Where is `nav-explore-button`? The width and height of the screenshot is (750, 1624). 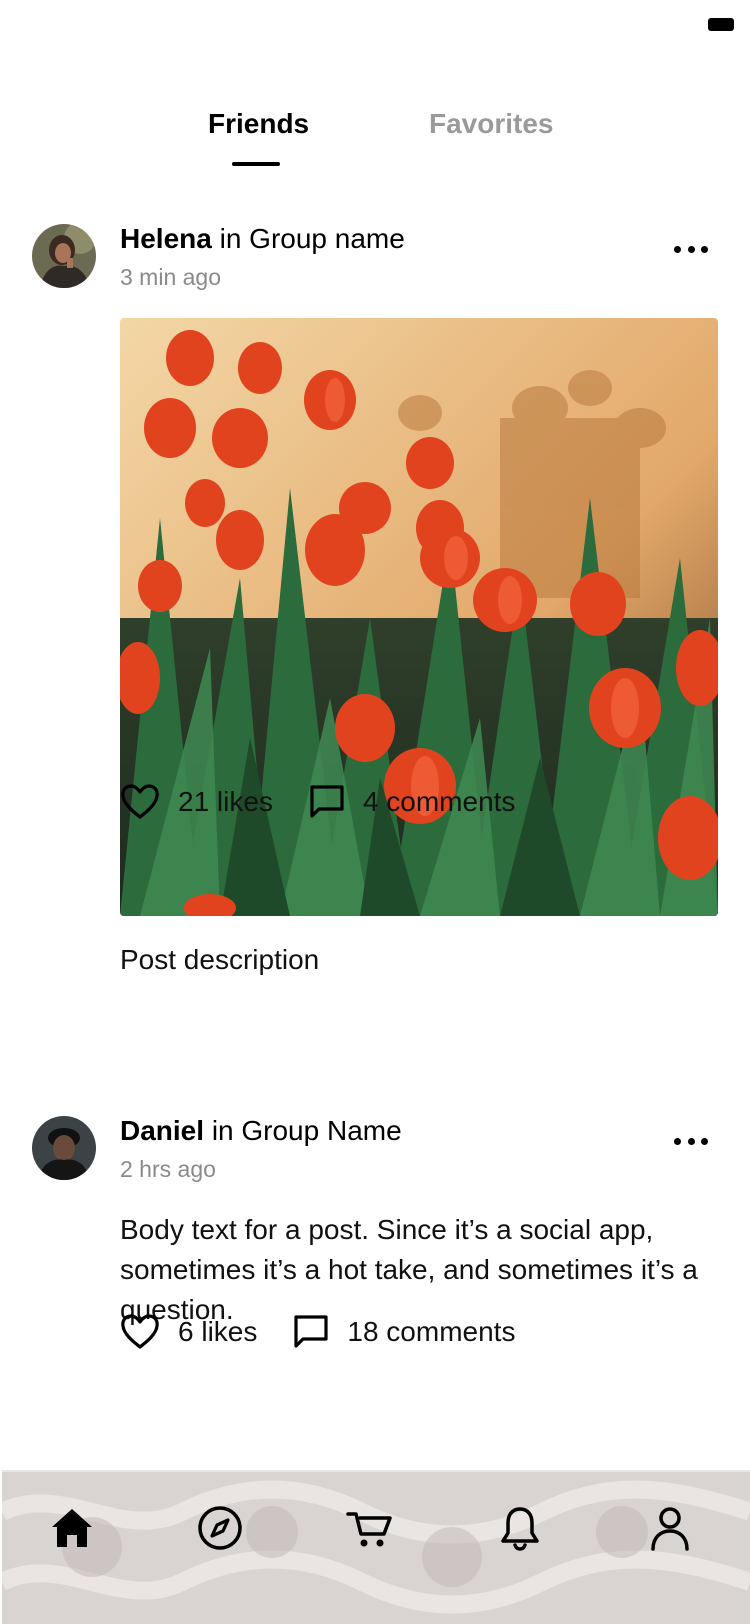 nav-explore-button is located at coordinates (220, 1528).